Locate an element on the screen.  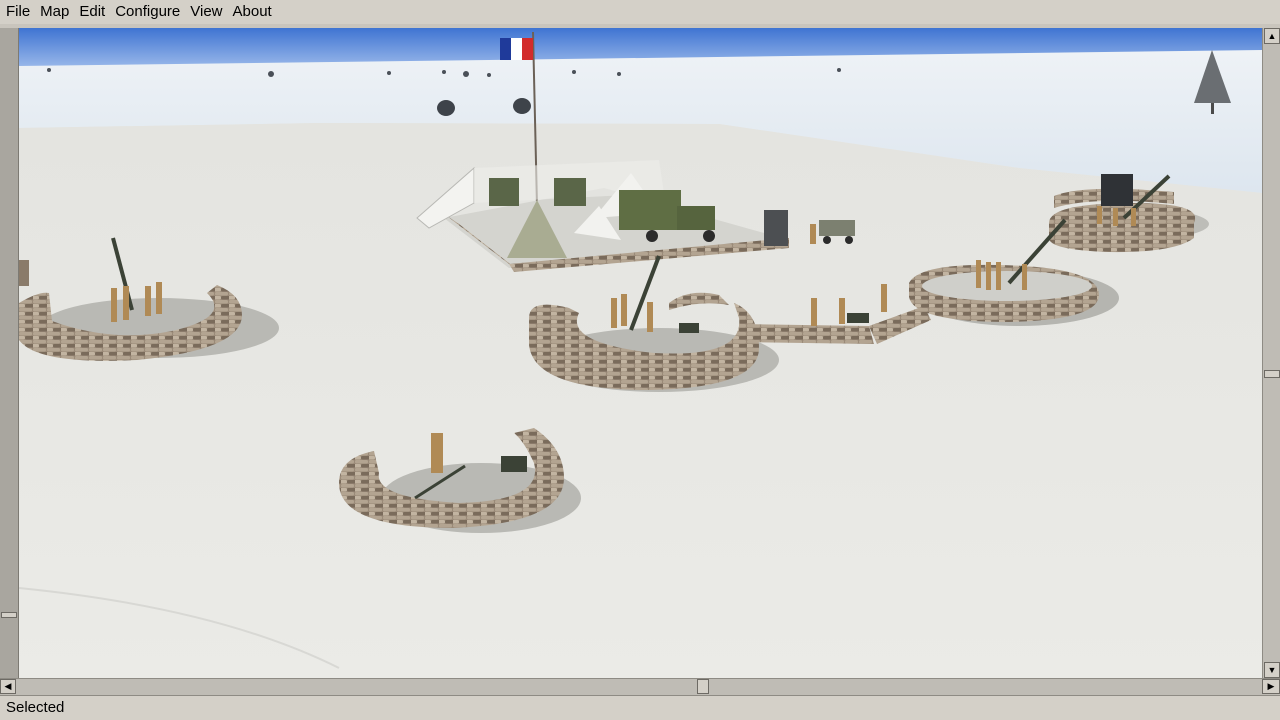
menu-edit: Edit is located at coordinates (91, 12).